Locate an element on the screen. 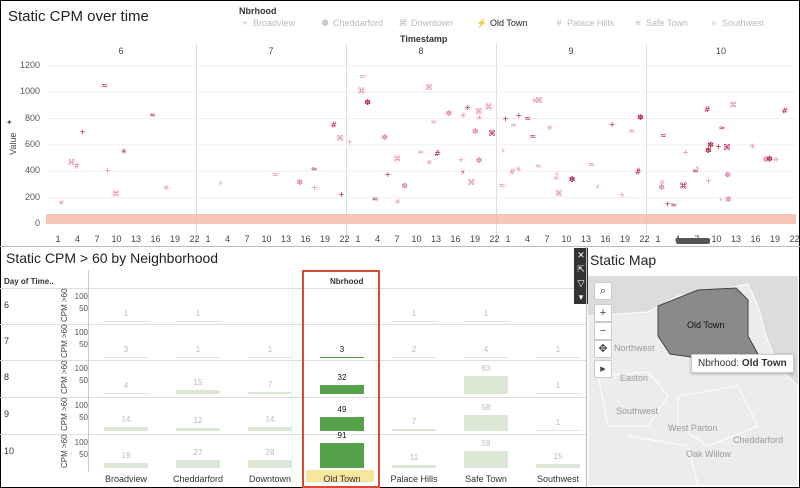 The height and width of the screenshot is (488, 800). map-divider is located at coordinates (586, 367).